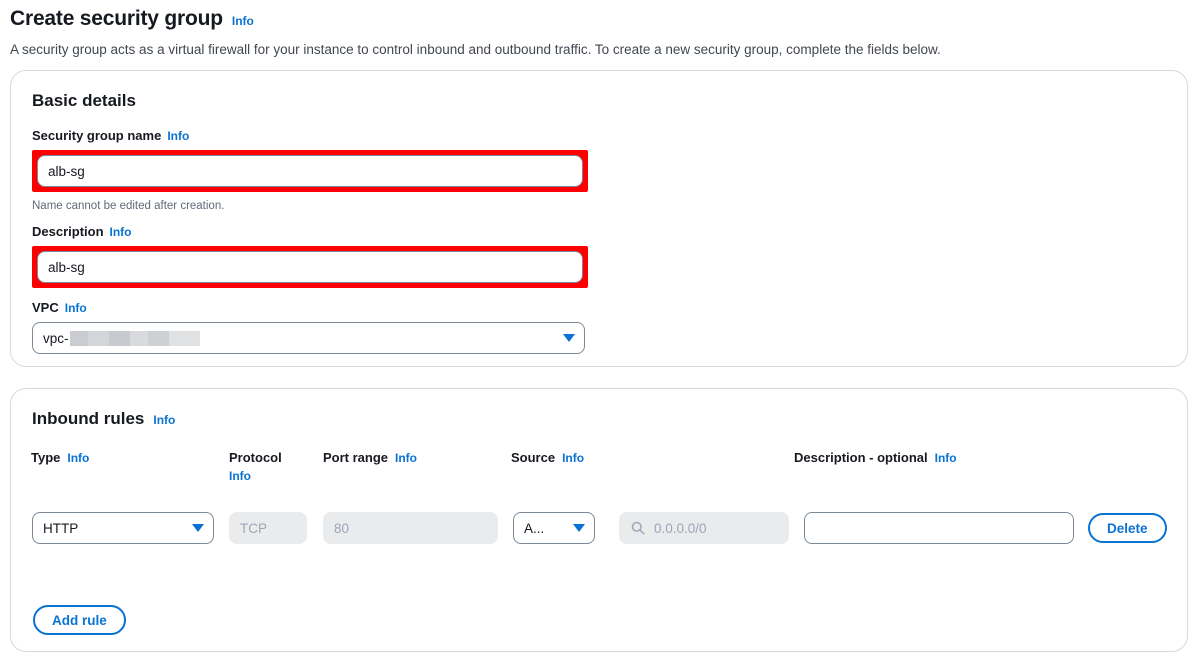 The width and height of the screenshot is (1198, 664). I want to click on delete-rule-button: Delete, so click(1127, 528).